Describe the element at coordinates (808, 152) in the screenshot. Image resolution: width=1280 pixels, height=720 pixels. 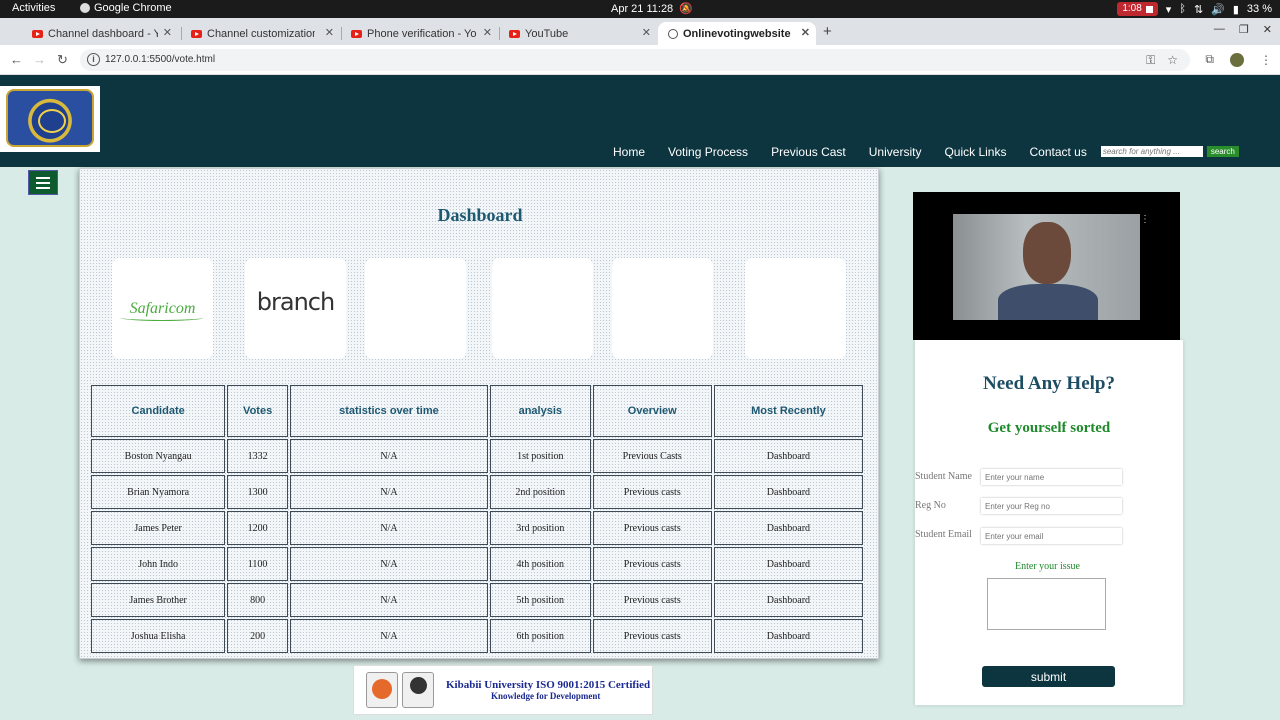
I see `nav-previous-cast: Previous Cast` at that location.